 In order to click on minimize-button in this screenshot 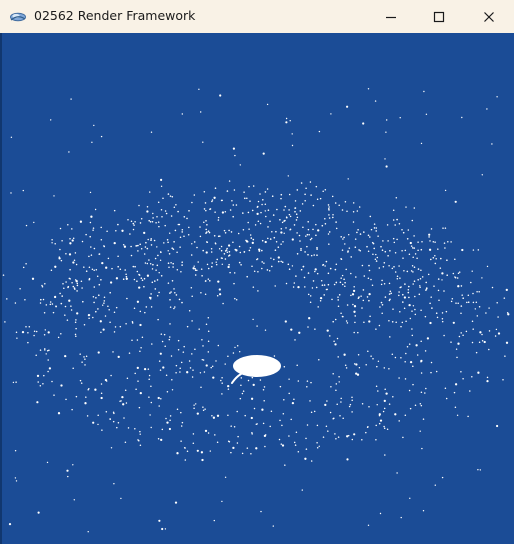, I will do `click(391, 16)`.